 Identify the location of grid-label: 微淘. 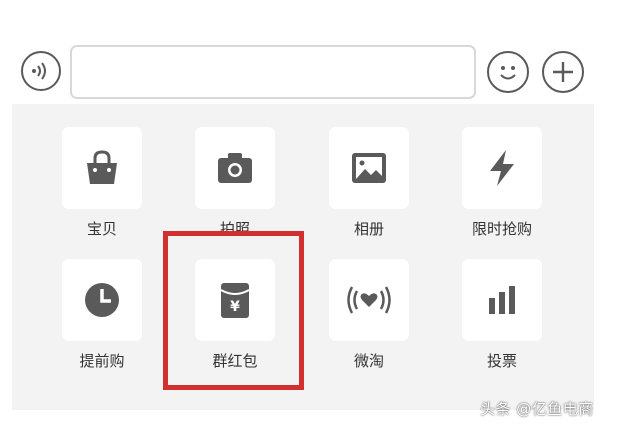
(368, 361).